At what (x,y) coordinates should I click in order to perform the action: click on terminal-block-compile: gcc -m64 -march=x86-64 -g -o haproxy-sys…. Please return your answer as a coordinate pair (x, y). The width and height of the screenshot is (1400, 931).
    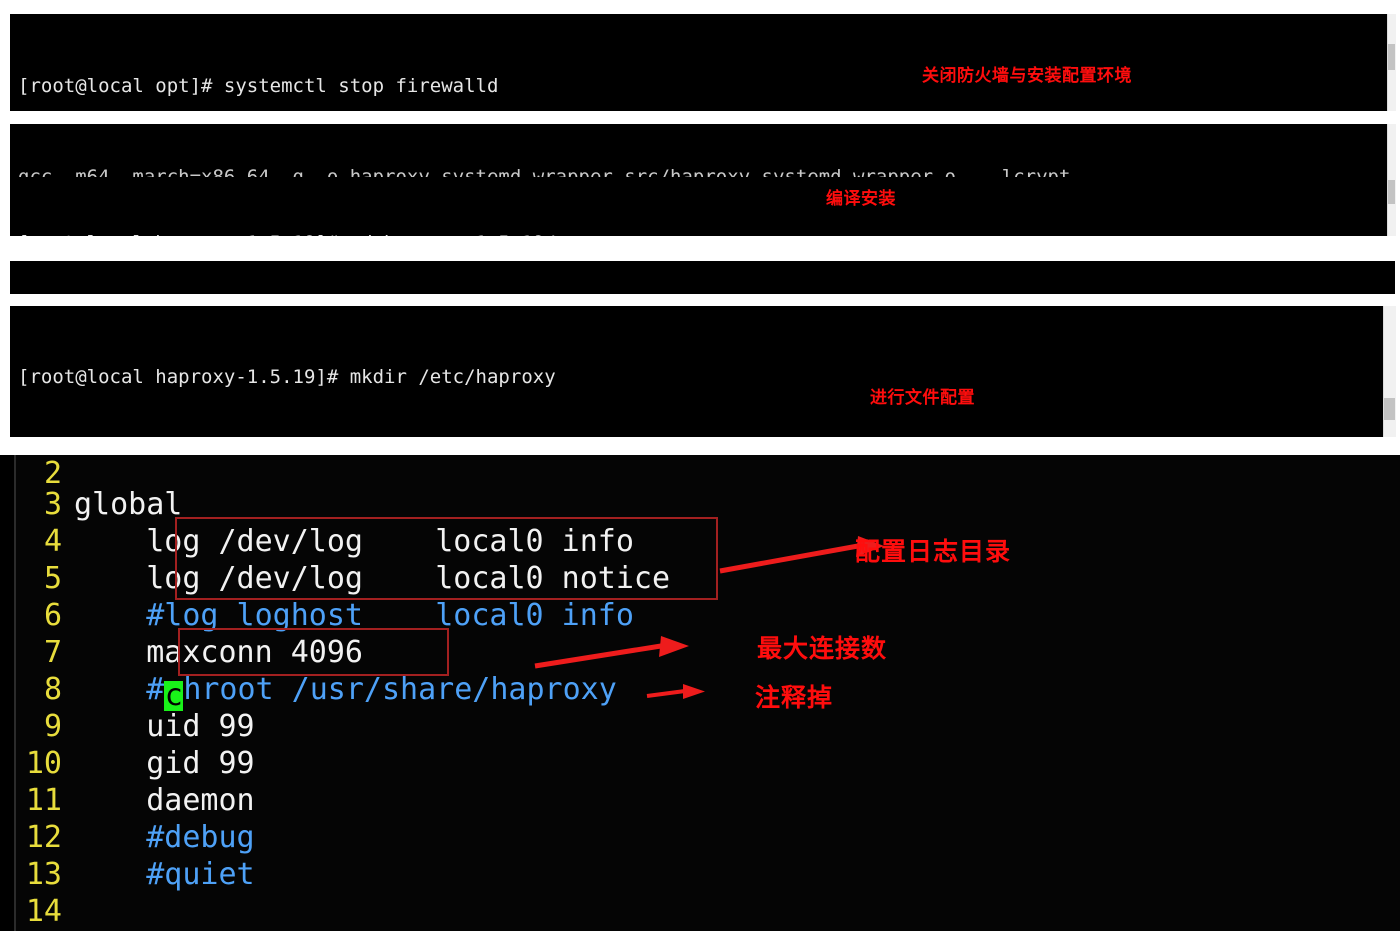
    Looking at the image, I should click on (702, 180).